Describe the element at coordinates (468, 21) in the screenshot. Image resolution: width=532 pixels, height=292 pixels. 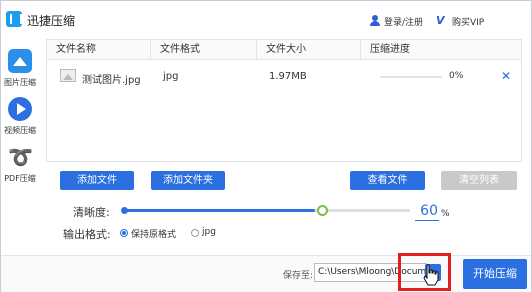
I see `buy-vip-link: 购买VIP` at that location.